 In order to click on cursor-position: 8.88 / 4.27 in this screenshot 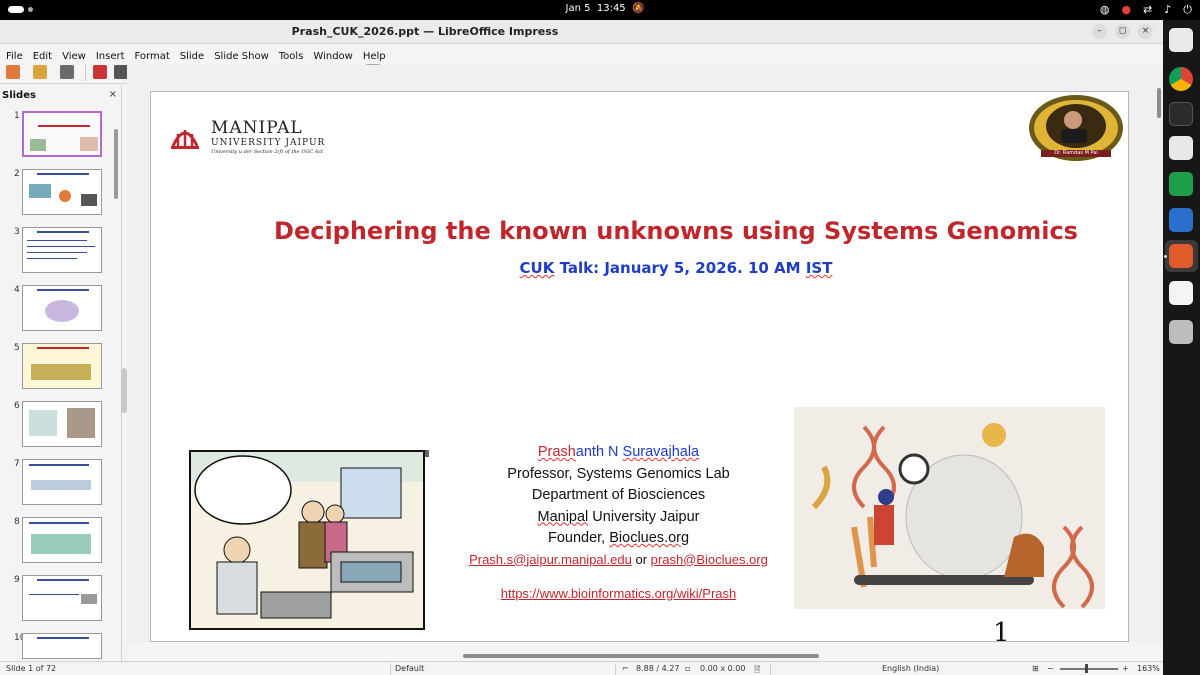, I will do `click(658, 668)`.